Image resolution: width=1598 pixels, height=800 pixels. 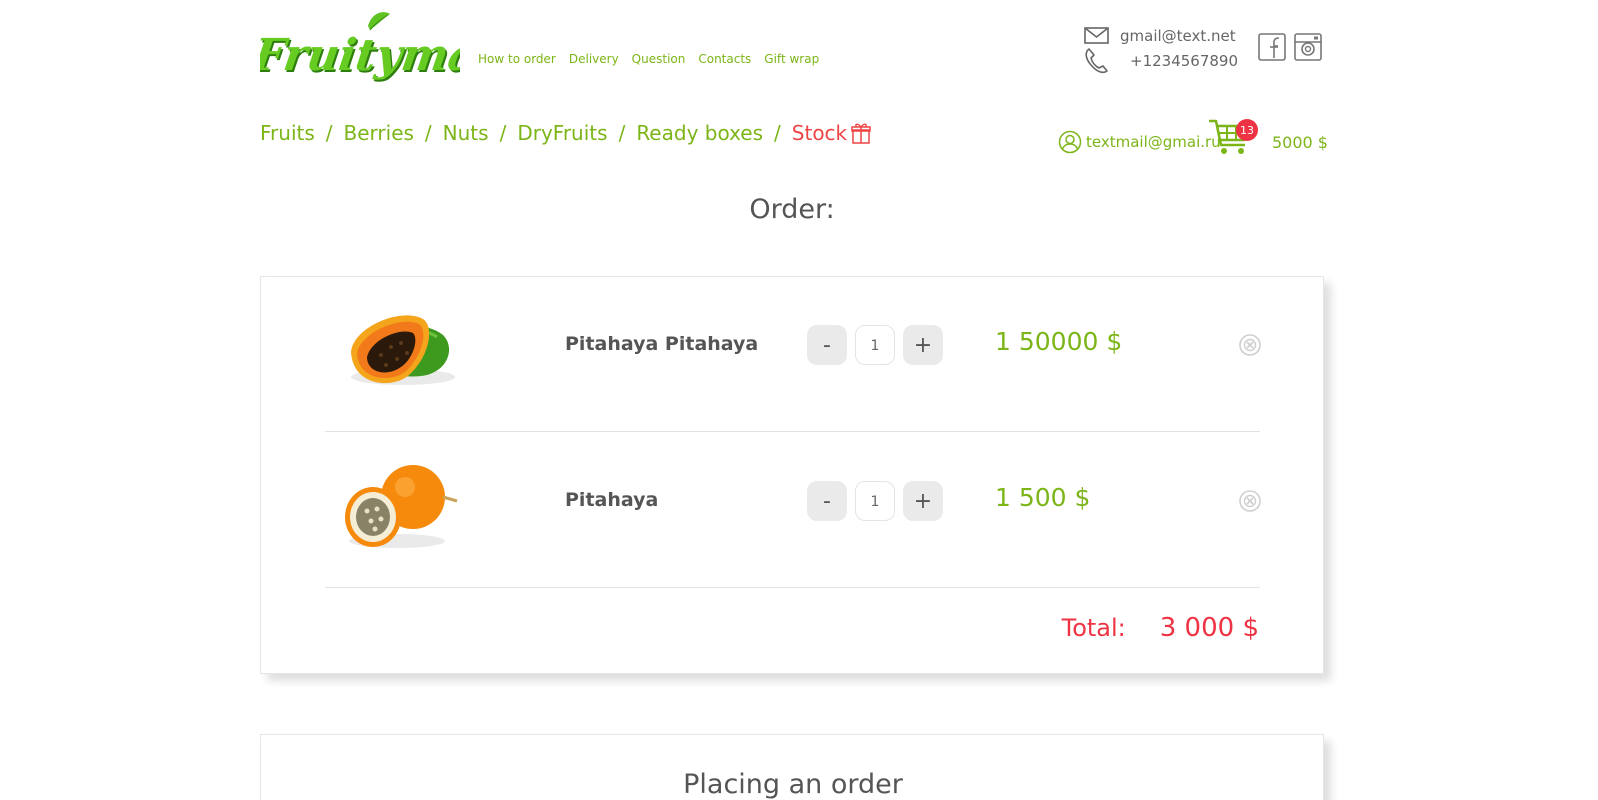 I want to click on contact-email: gmail@text.net, so click(x=1178, y=36).